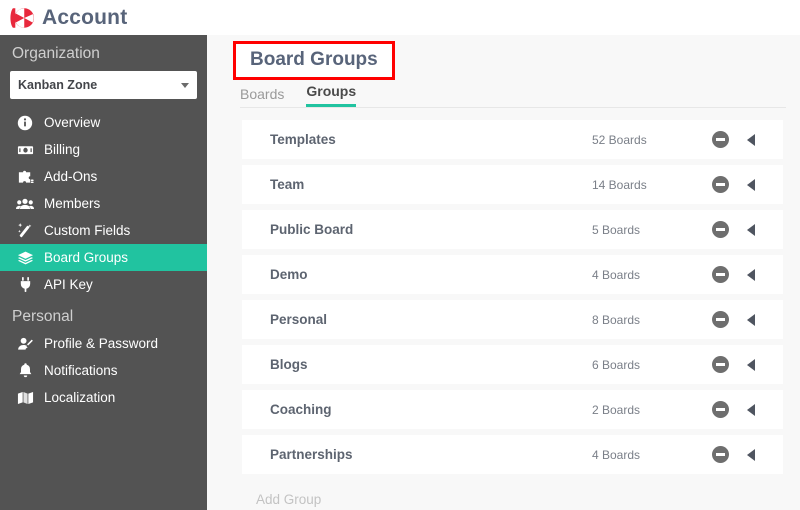  I want to click on app-header: Account, so click(400, 17).